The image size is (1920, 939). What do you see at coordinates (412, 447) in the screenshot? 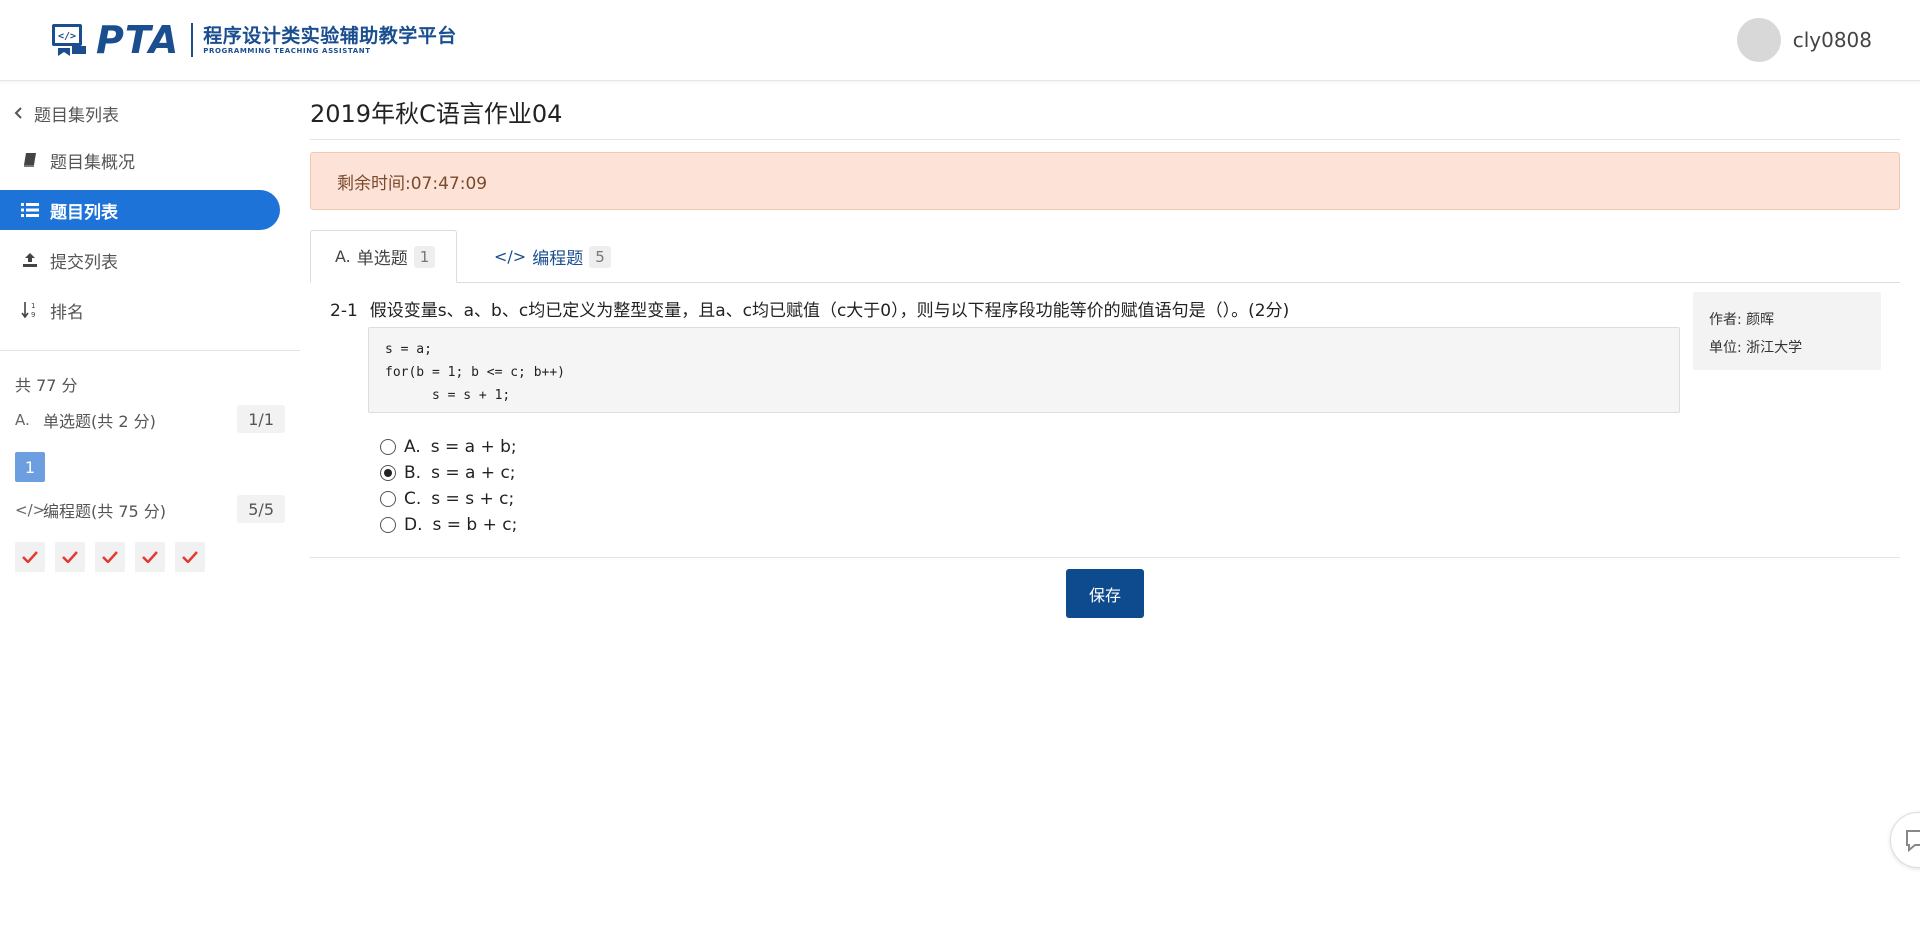
I see `option-letter: A.` at bounding box center [412, 447].